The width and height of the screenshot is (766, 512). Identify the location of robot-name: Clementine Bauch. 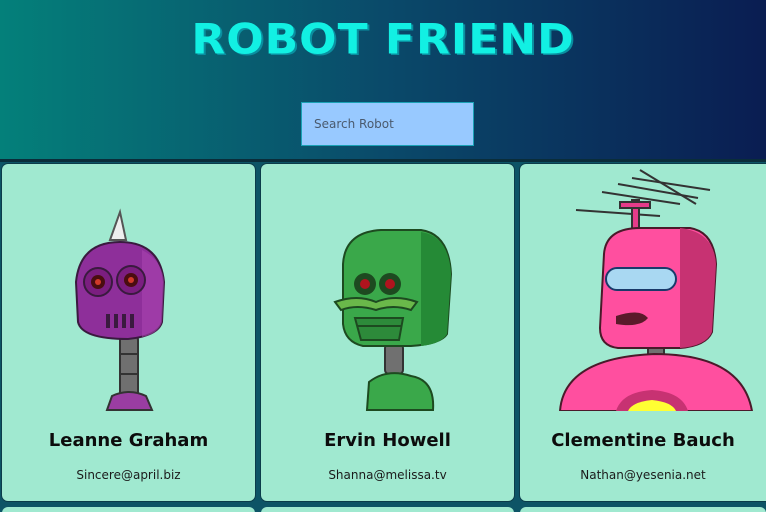
(643, 440).